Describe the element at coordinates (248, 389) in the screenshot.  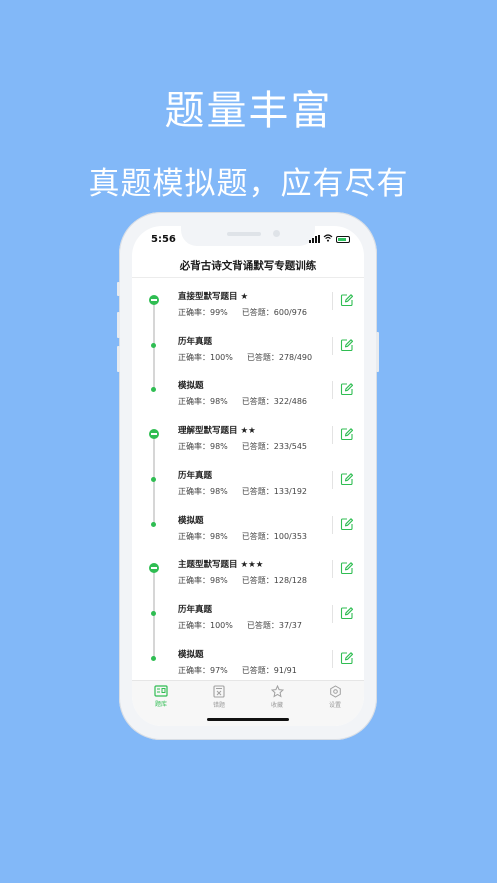
I see `list-item: 模拟题正确率：98% 已答题：322/486` at that location.